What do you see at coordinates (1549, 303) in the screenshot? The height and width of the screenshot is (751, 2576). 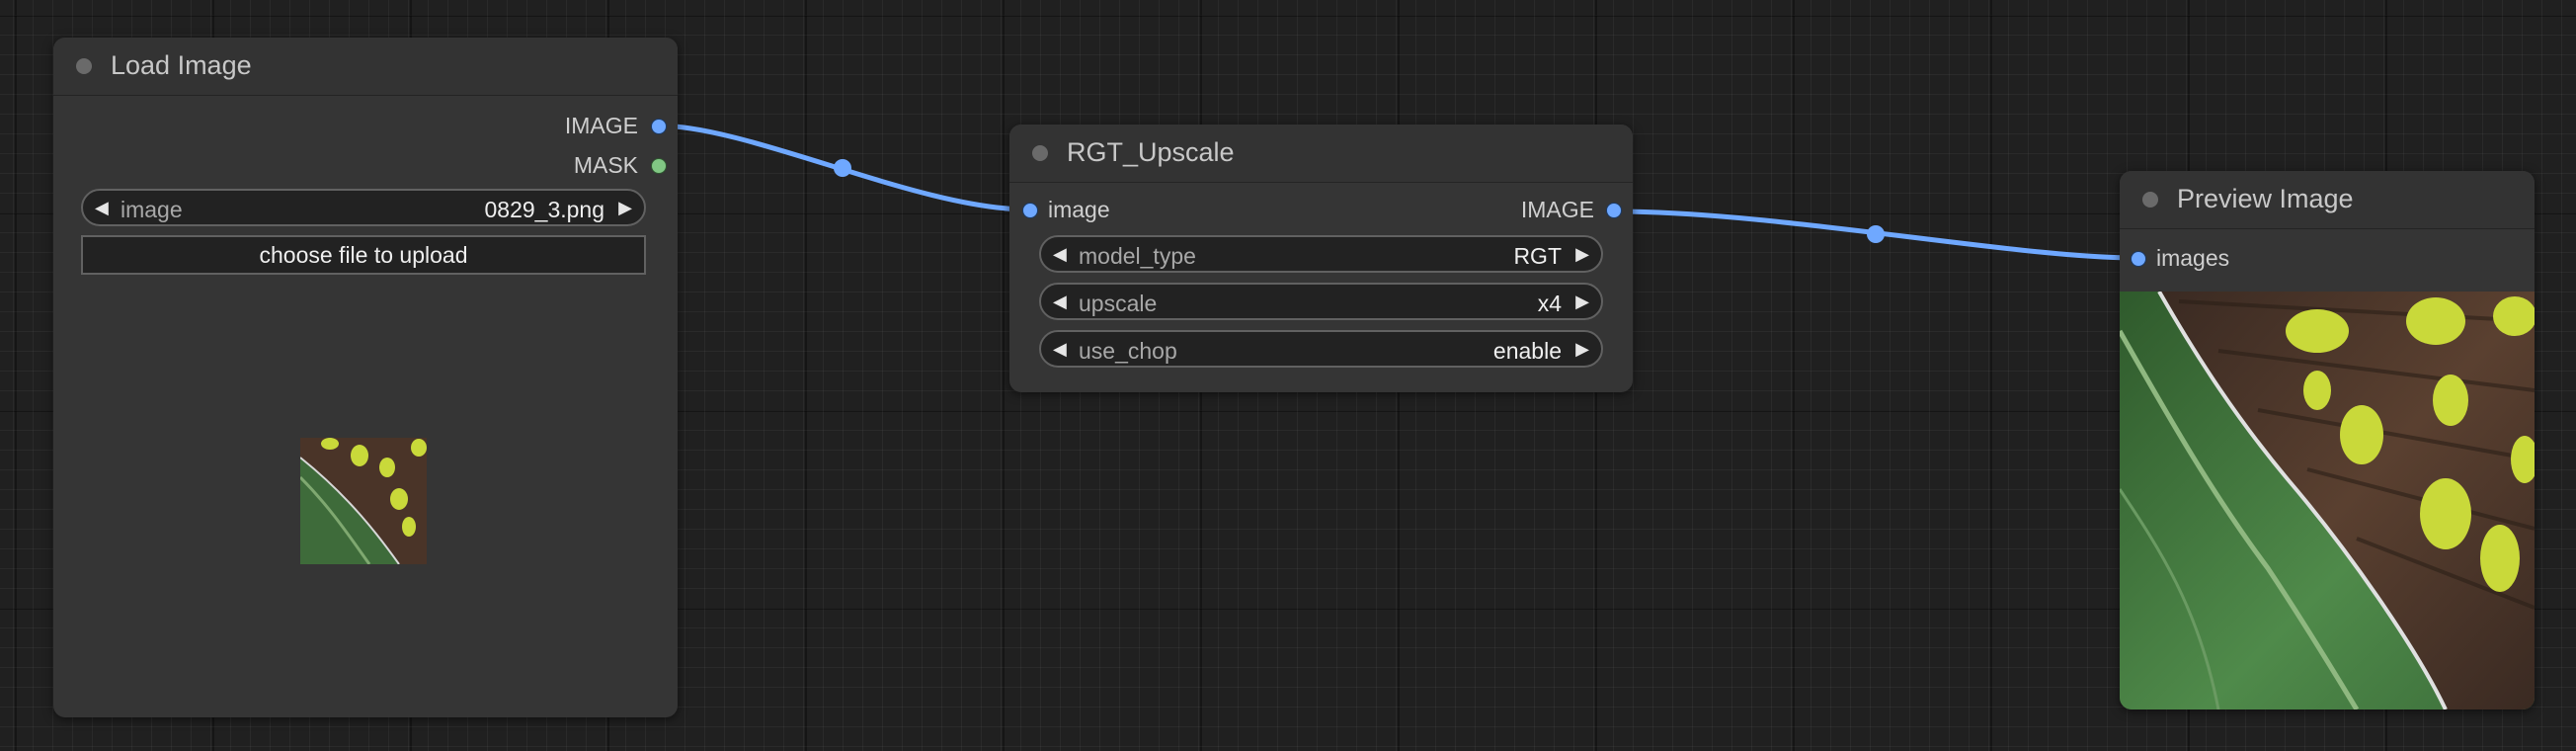 I see `widget-value: x4` at bounding box center [1549, 303].